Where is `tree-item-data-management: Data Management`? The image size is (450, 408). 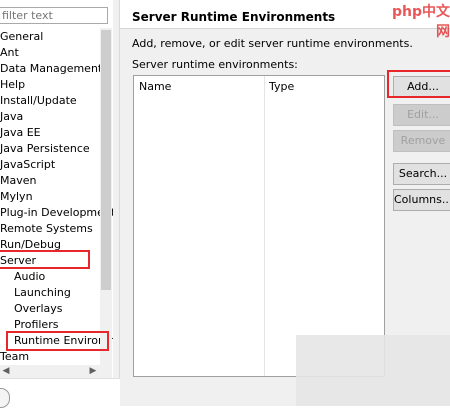 tree-item-data-management: Data Management is located at coordinates (51, 69).